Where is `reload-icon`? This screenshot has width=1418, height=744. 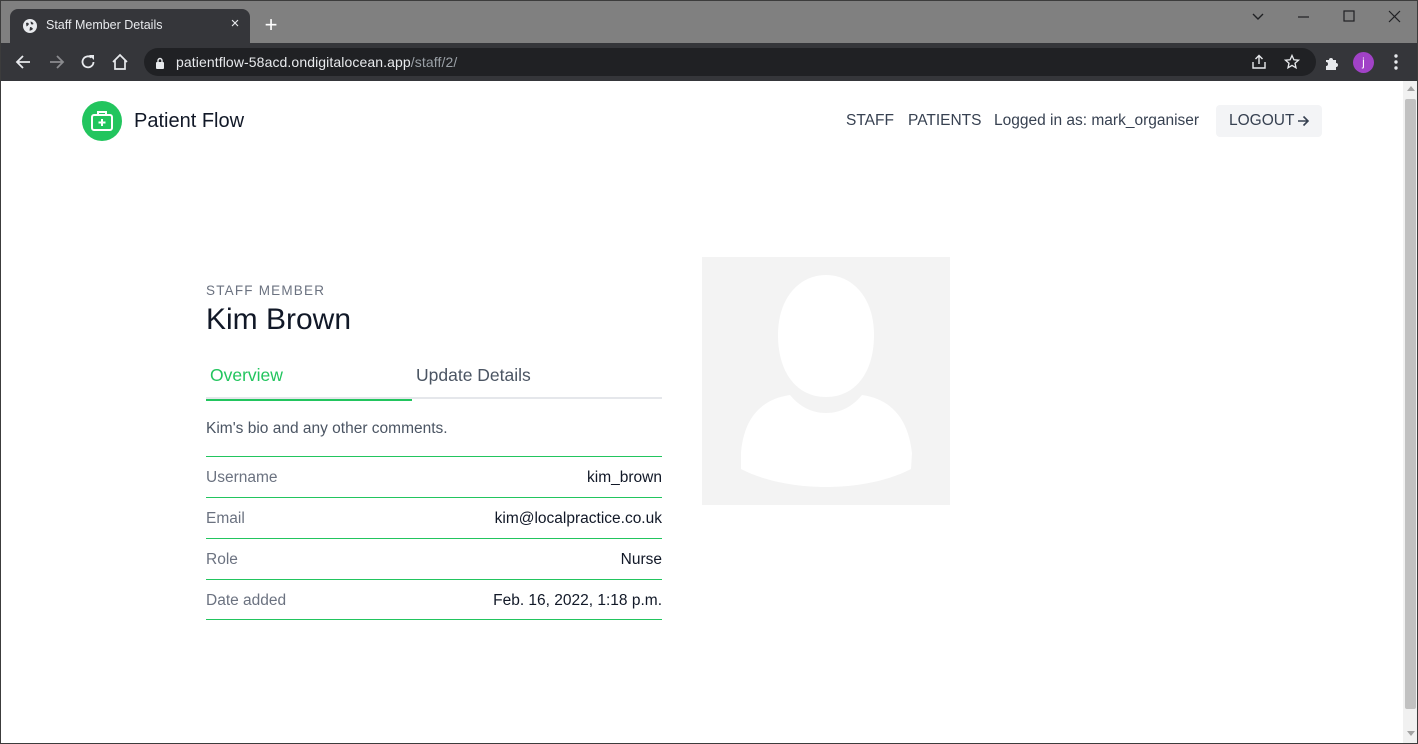
reload-icon is located at coordinates (88, 62).